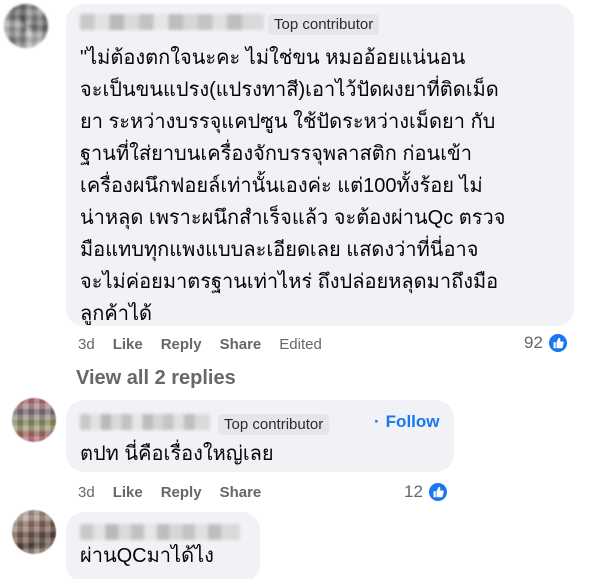 The height and width of the screenshot is (579, 600). What do you see at coordinates (533, 342) in the screenshot?
I see `reaction-count-value: 92` at bounding box center [533, 342].